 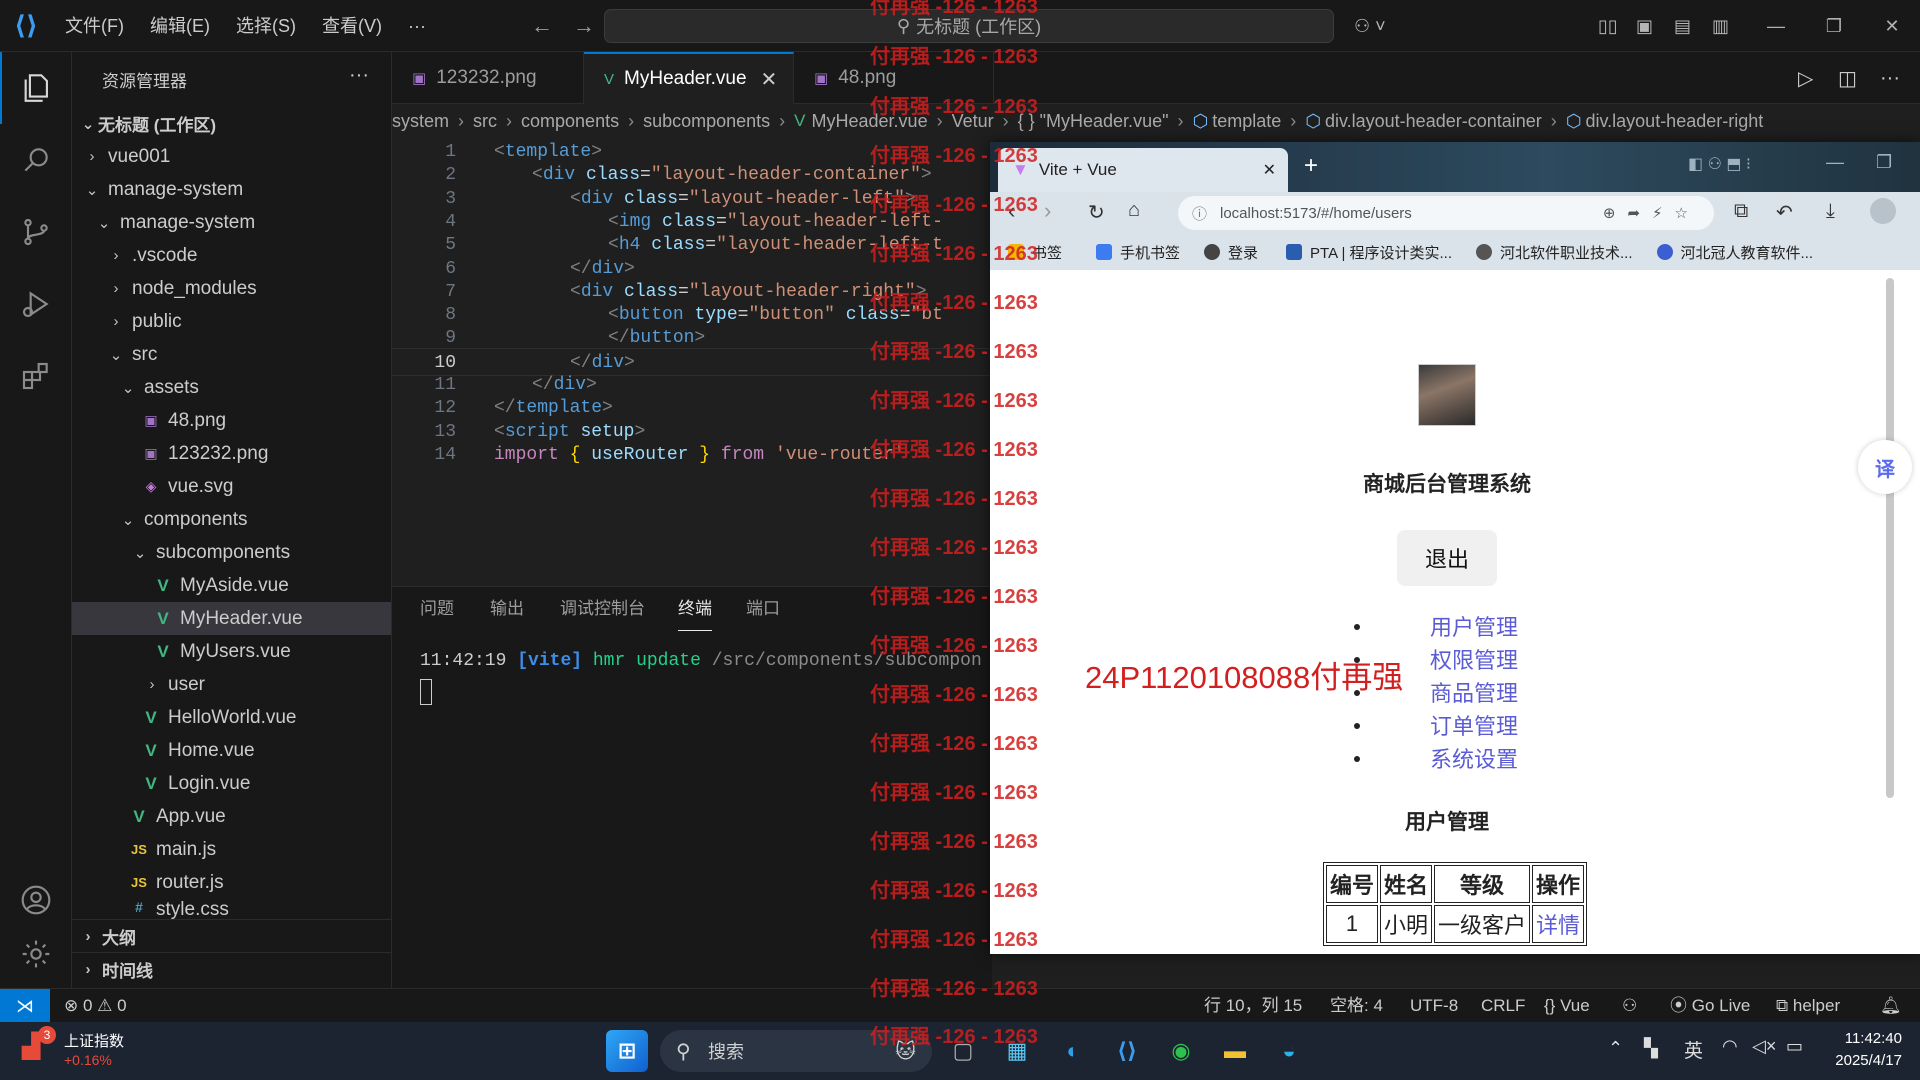 What do you see at coordinates (36, 160) in the screenshot?
I see `search-icon` at bounding box center [36, 160].